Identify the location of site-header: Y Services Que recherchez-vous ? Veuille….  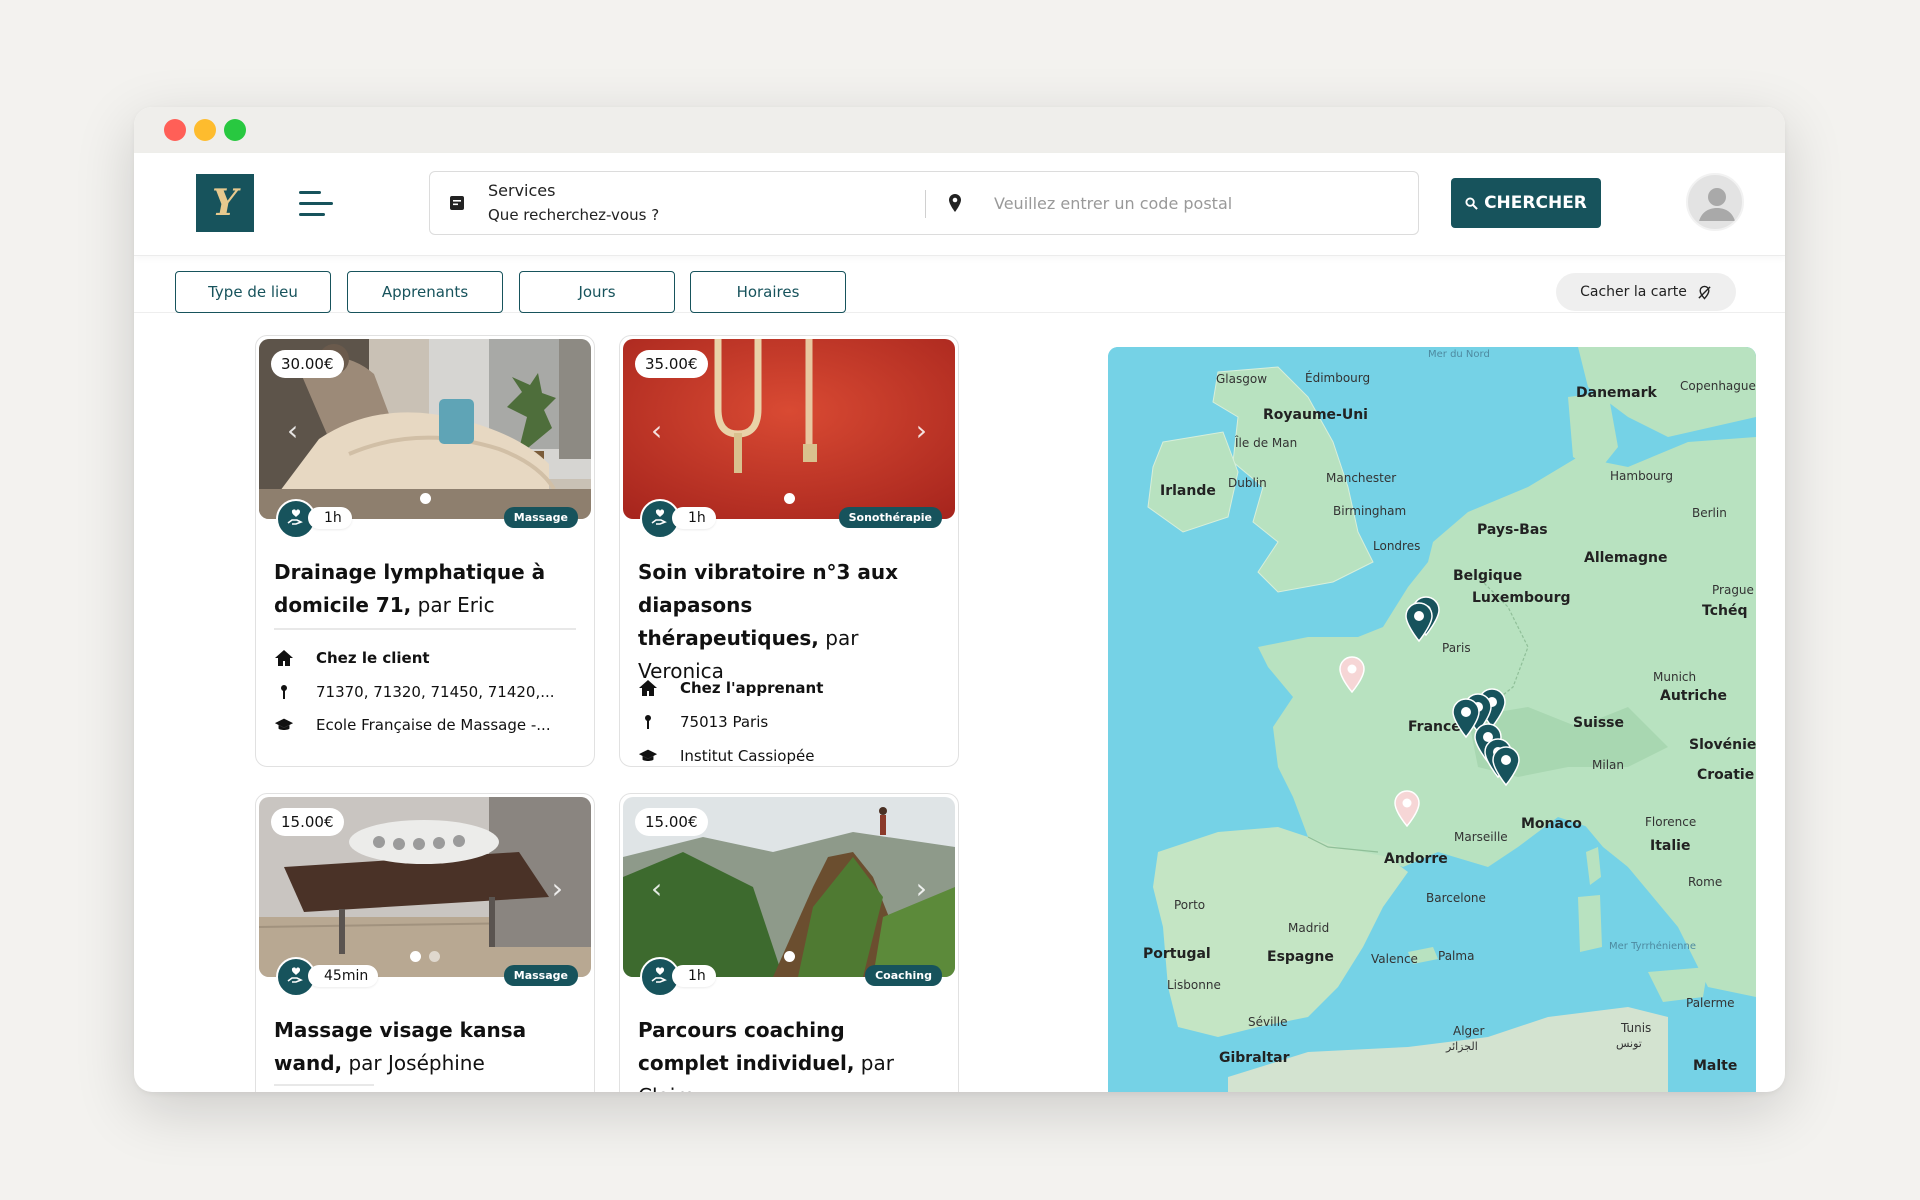
(959, 204).